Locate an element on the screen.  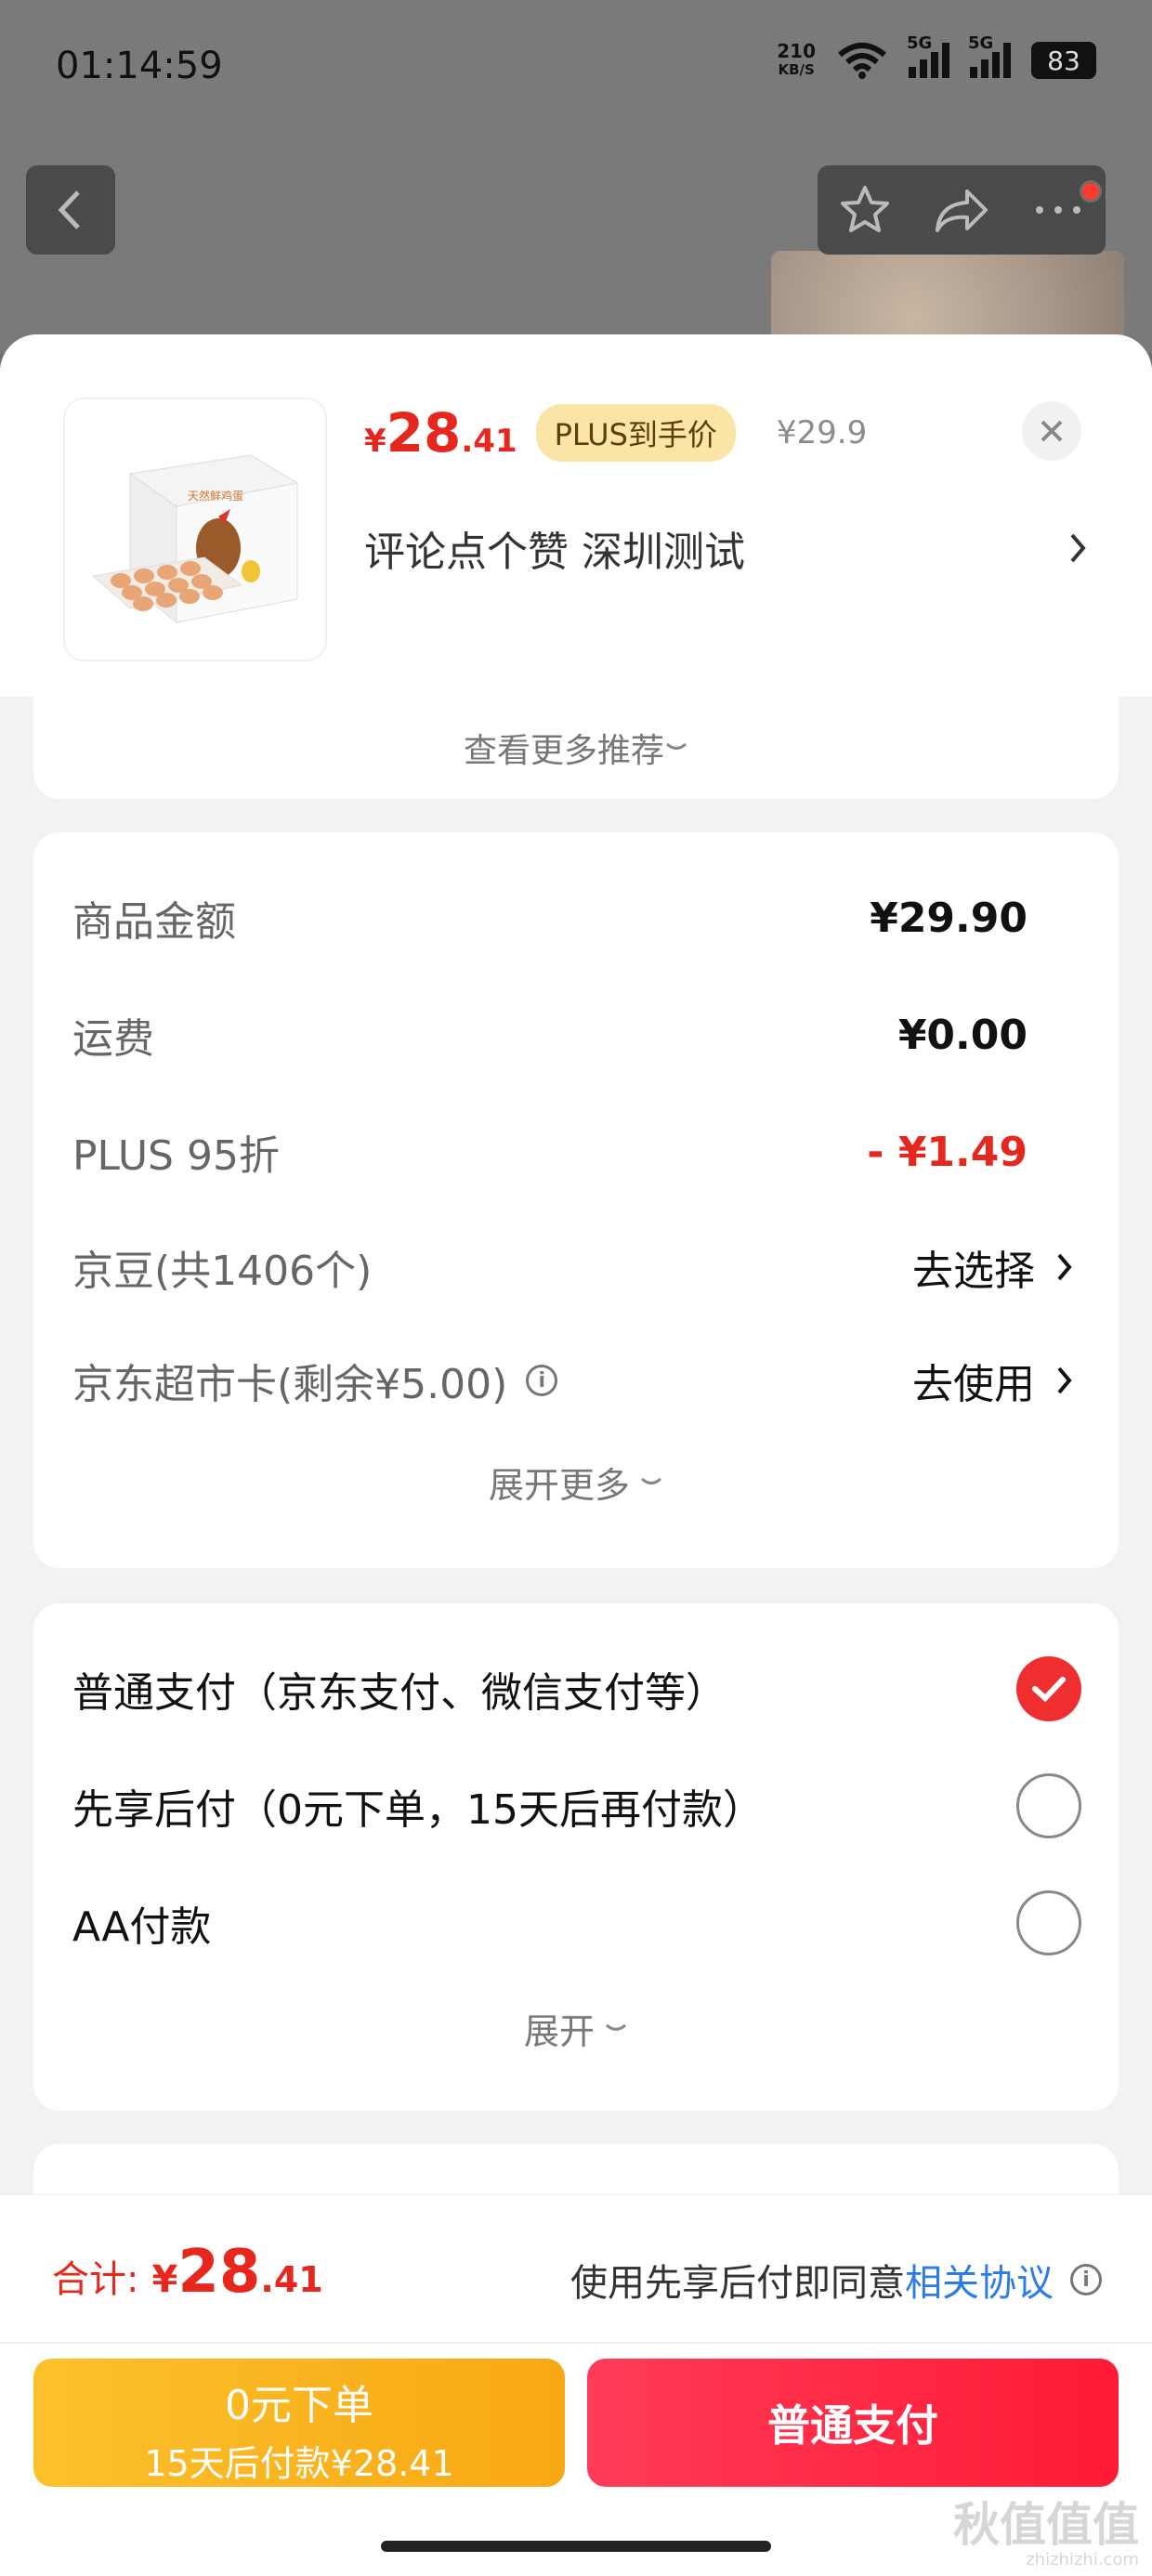
fee-label-with-info: 京东超市卡(剩余¥5.00) i is located at coordinates (315, 1380).